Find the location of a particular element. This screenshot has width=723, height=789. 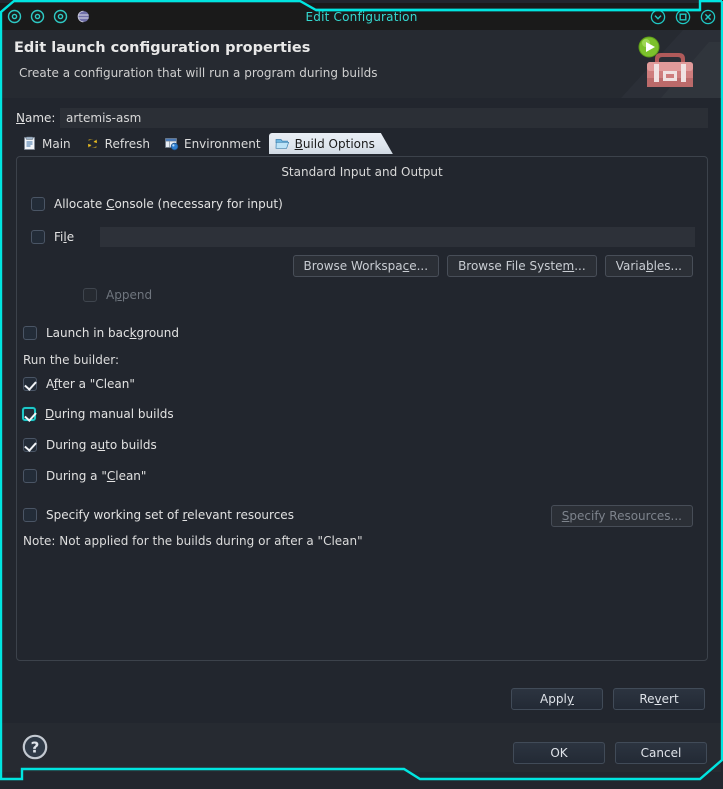

close-icon is located at coordinates (707, 16).